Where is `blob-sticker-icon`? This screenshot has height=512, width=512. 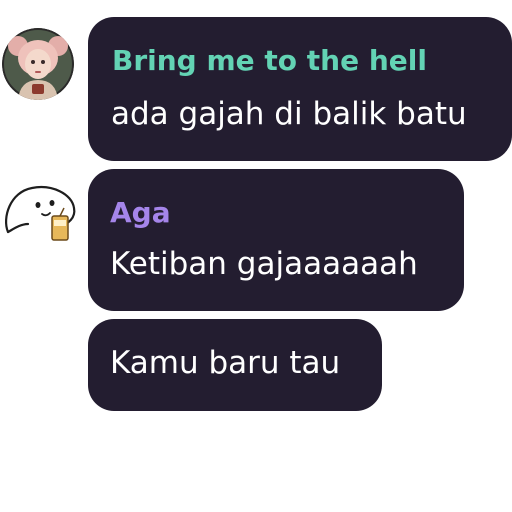 blob-sticker-icon is located at coordinates (40, 213).